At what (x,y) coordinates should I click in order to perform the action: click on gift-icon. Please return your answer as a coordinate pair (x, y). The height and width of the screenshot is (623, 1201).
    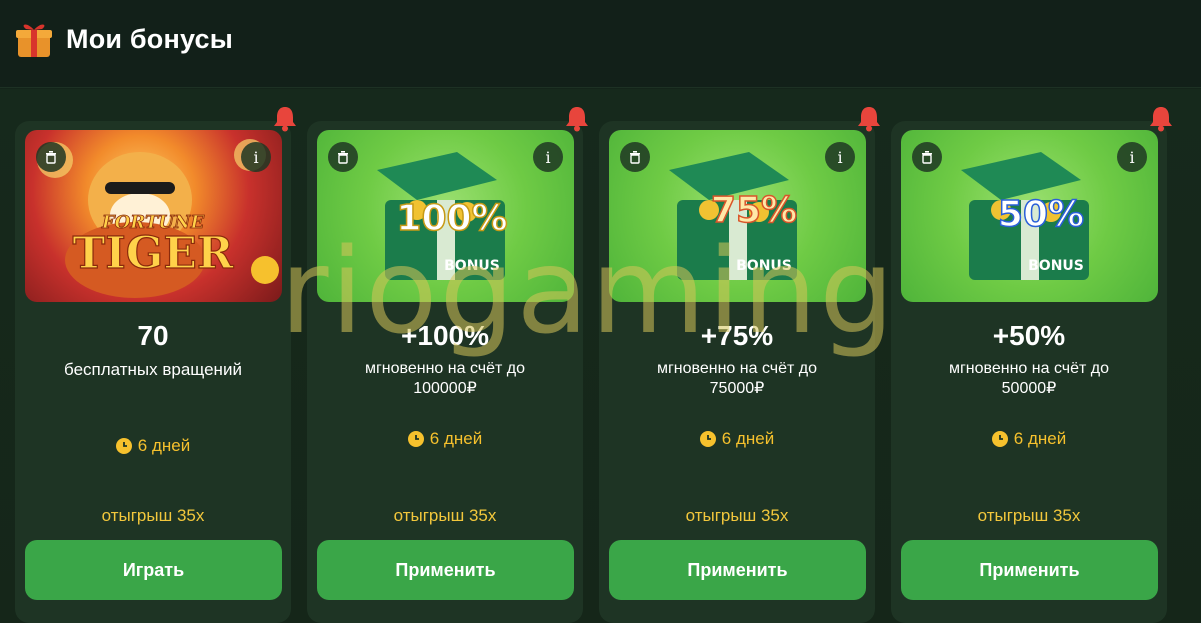
    Looking at the image, I should click on (34, 40).